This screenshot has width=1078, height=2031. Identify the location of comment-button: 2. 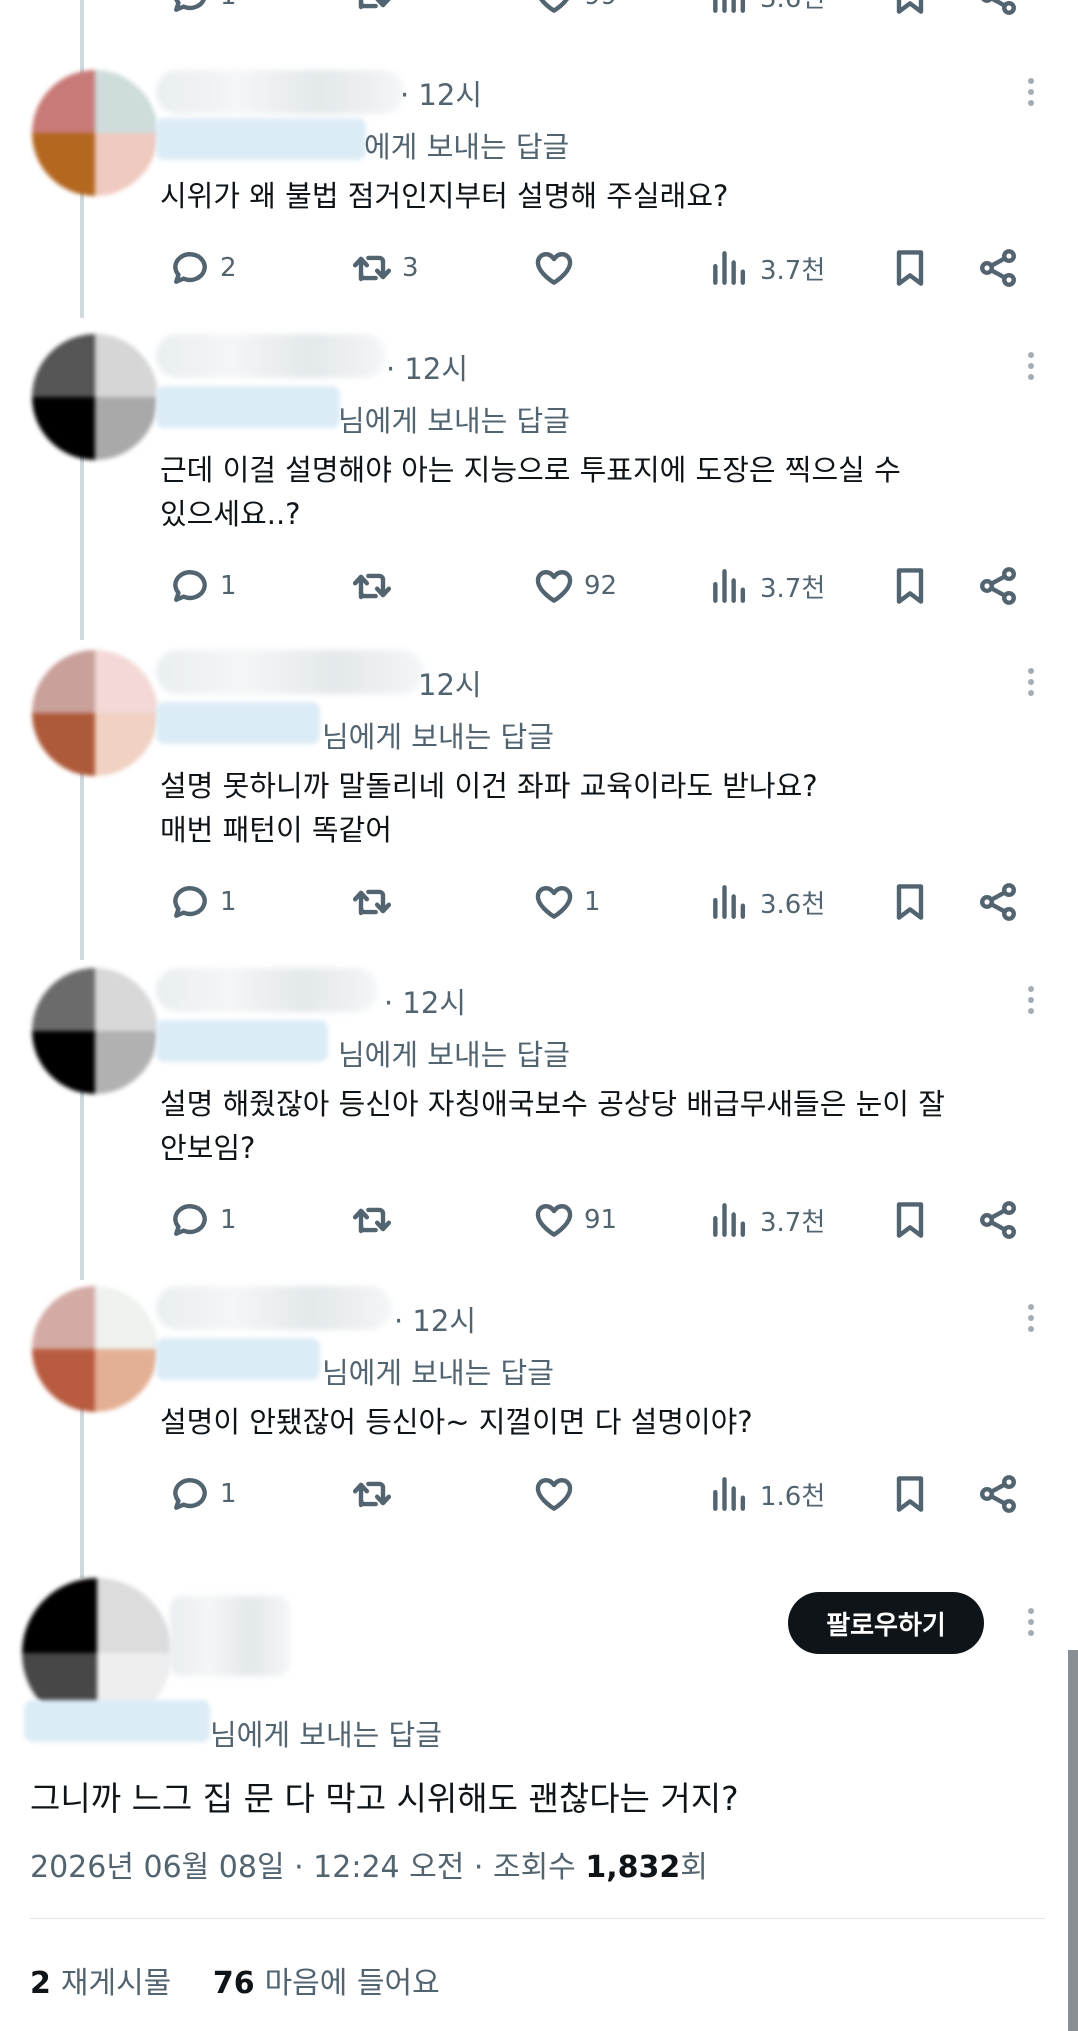
(202, 268).